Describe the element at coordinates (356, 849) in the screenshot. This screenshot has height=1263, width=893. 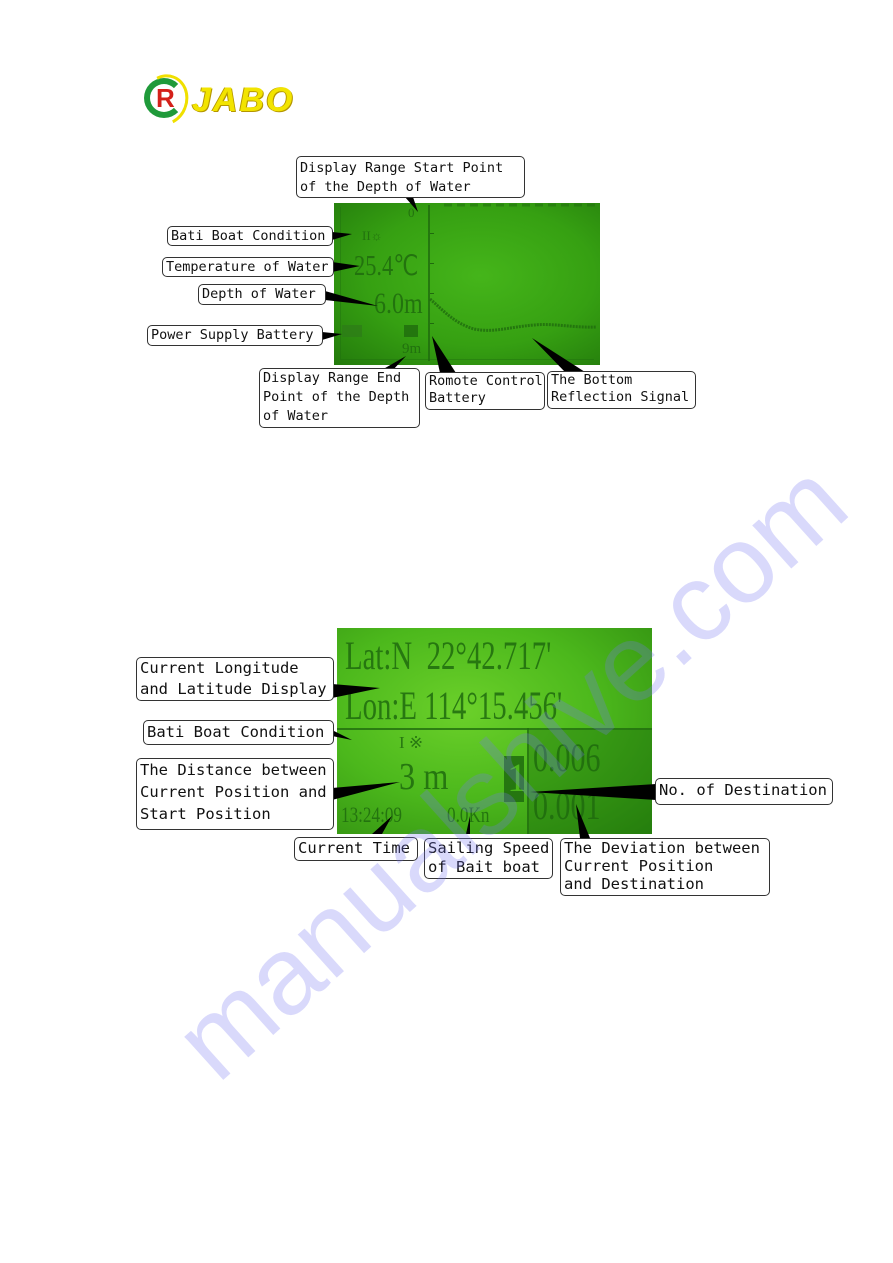
I see `callout-current-time: Current Time` at that location.